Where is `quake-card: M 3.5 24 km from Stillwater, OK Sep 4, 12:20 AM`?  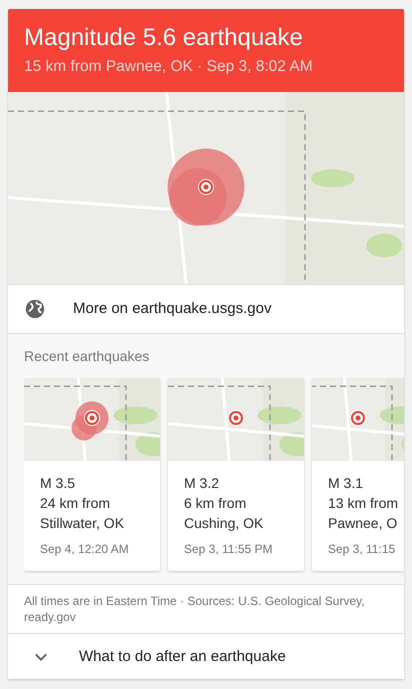
quake-card: M 3.5 24 km from Stillwater, OK Sep 4, 12:20 AM is located at coordinates (92, 475).